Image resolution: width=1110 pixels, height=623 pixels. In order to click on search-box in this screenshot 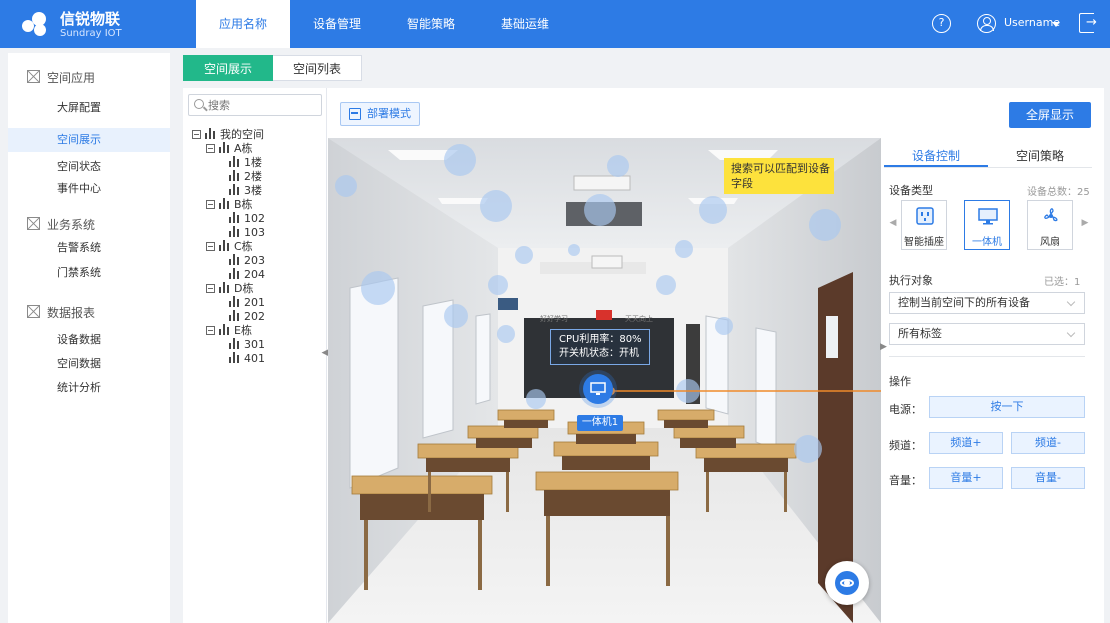, I will do `click(255, 105)`.